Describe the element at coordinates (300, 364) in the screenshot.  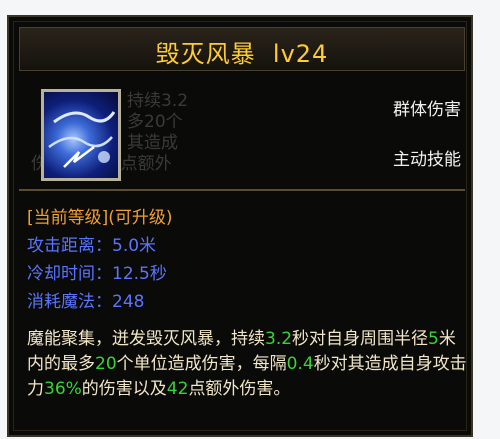
I see `desc-highlight: 0.4` at that location.